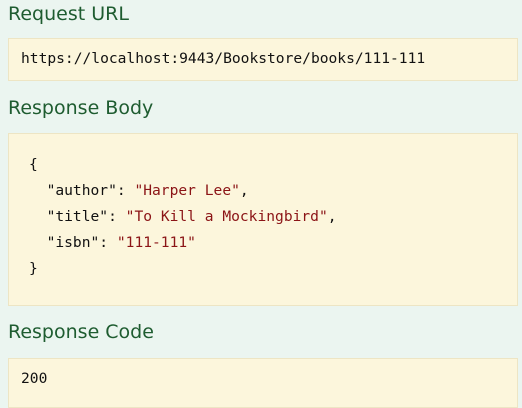 Image resolution: width=522 pixels, height=408 pixels. I want to click on response-body-heading: Response Body, so click(81, 108).